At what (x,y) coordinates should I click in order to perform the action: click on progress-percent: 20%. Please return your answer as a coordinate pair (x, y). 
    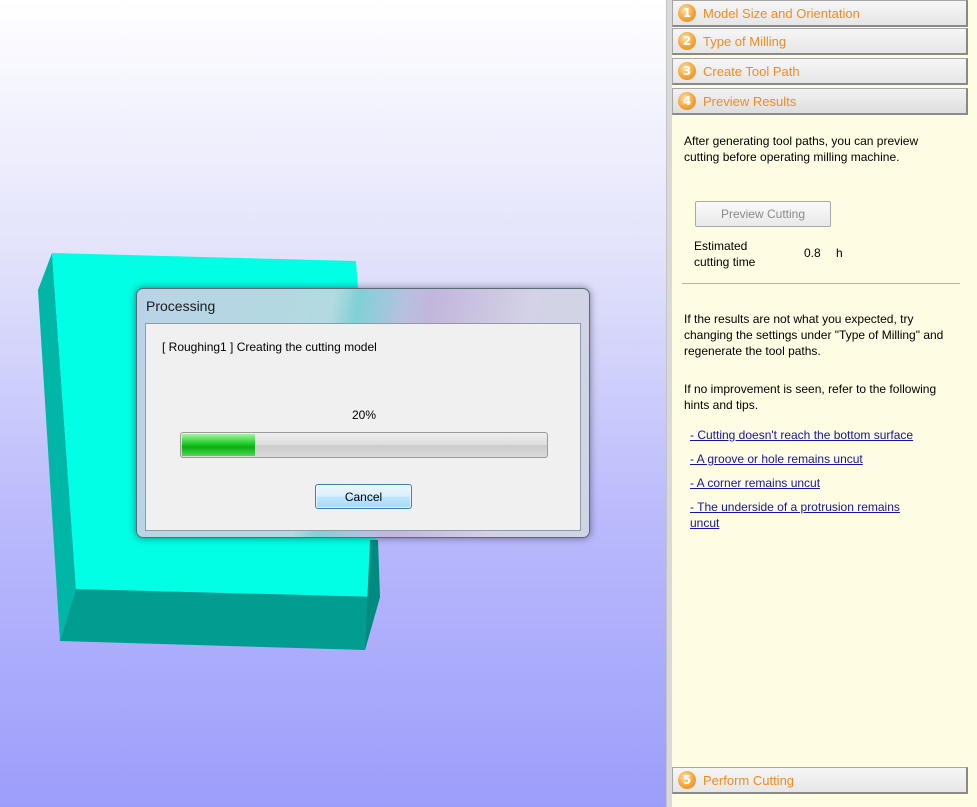
    Looking at the image, I should click on (364, 415).